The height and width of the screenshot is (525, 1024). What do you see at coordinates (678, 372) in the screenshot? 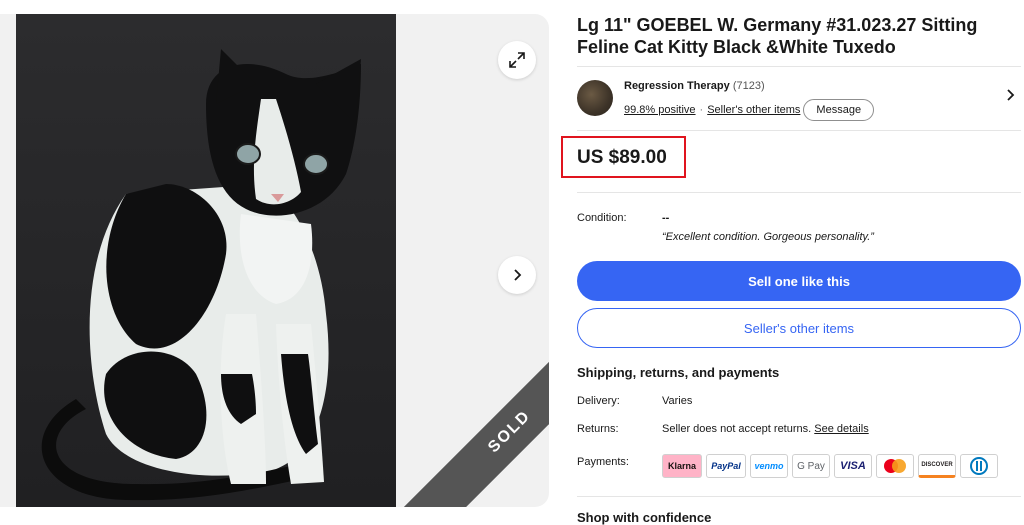
I see `shipping-heading: Shipping, returns, and payments` at bounding box center [678, 372].